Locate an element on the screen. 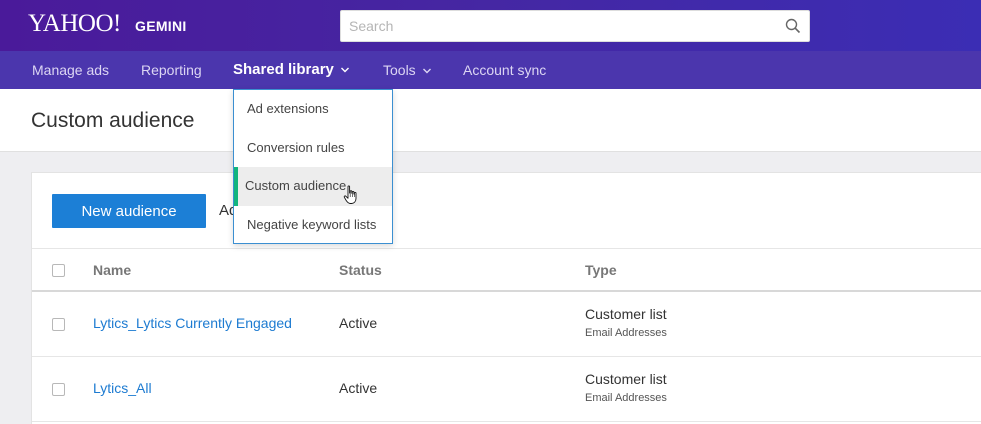 This screenshot has width=981, height=424. gemini-product-label: GEMINI is located at coordinates (161, 26).